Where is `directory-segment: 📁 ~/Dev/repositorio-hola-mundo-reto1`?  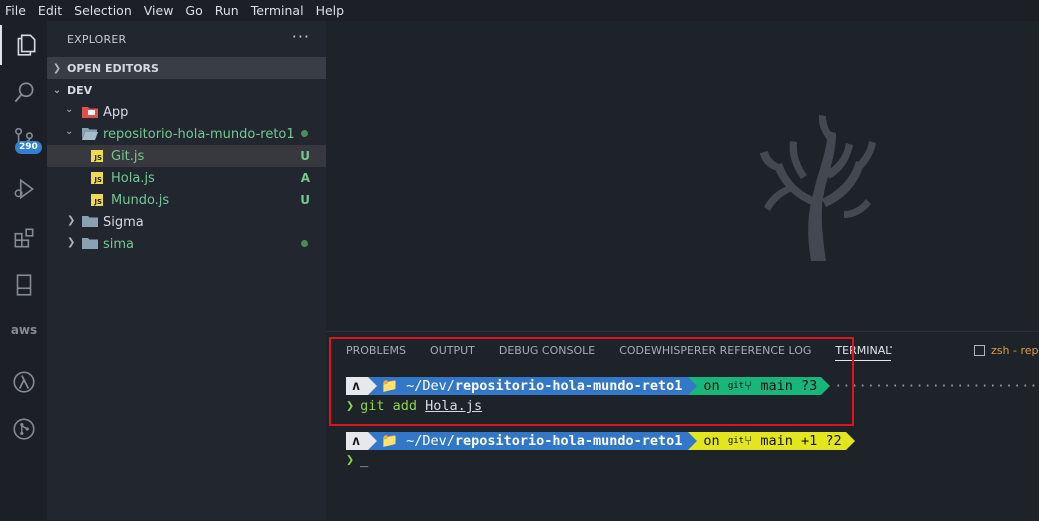
directory-segment: 📁 ~/Dev/repositorio-hola-mundo-reto1 is located at coordinates (533, 441).